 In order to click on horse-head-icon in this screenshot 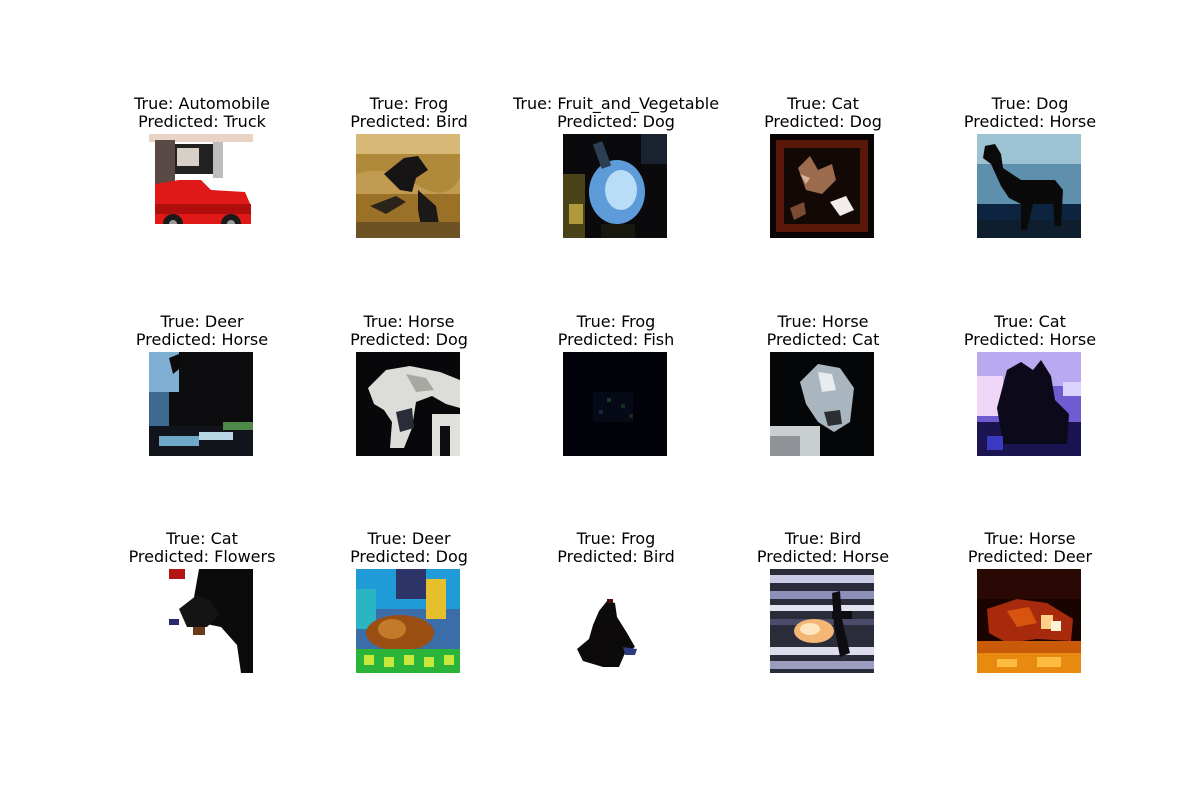, I will do `click(822, 404)`.